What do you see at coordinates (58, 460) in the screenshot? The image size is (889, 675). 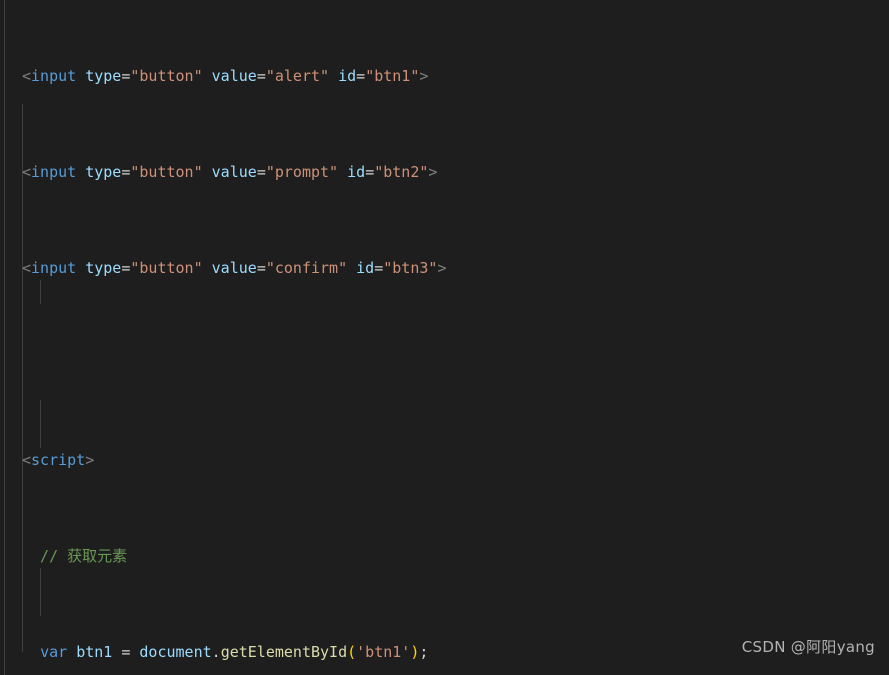 I see `token-tag-name: script` at bounding box center [58, 460].